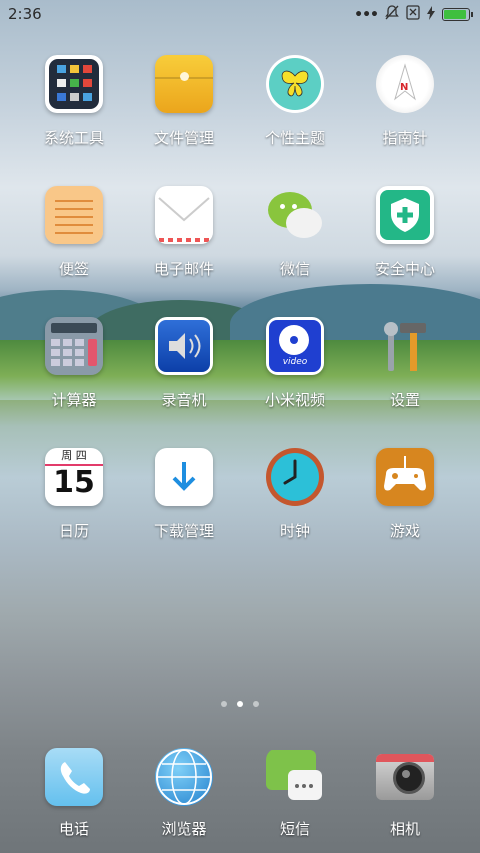 This screenshot has height=853, width=480. Describe the element at coordinates (404, 829) in the screenshot. I see `dock-label: 相机` at that location.